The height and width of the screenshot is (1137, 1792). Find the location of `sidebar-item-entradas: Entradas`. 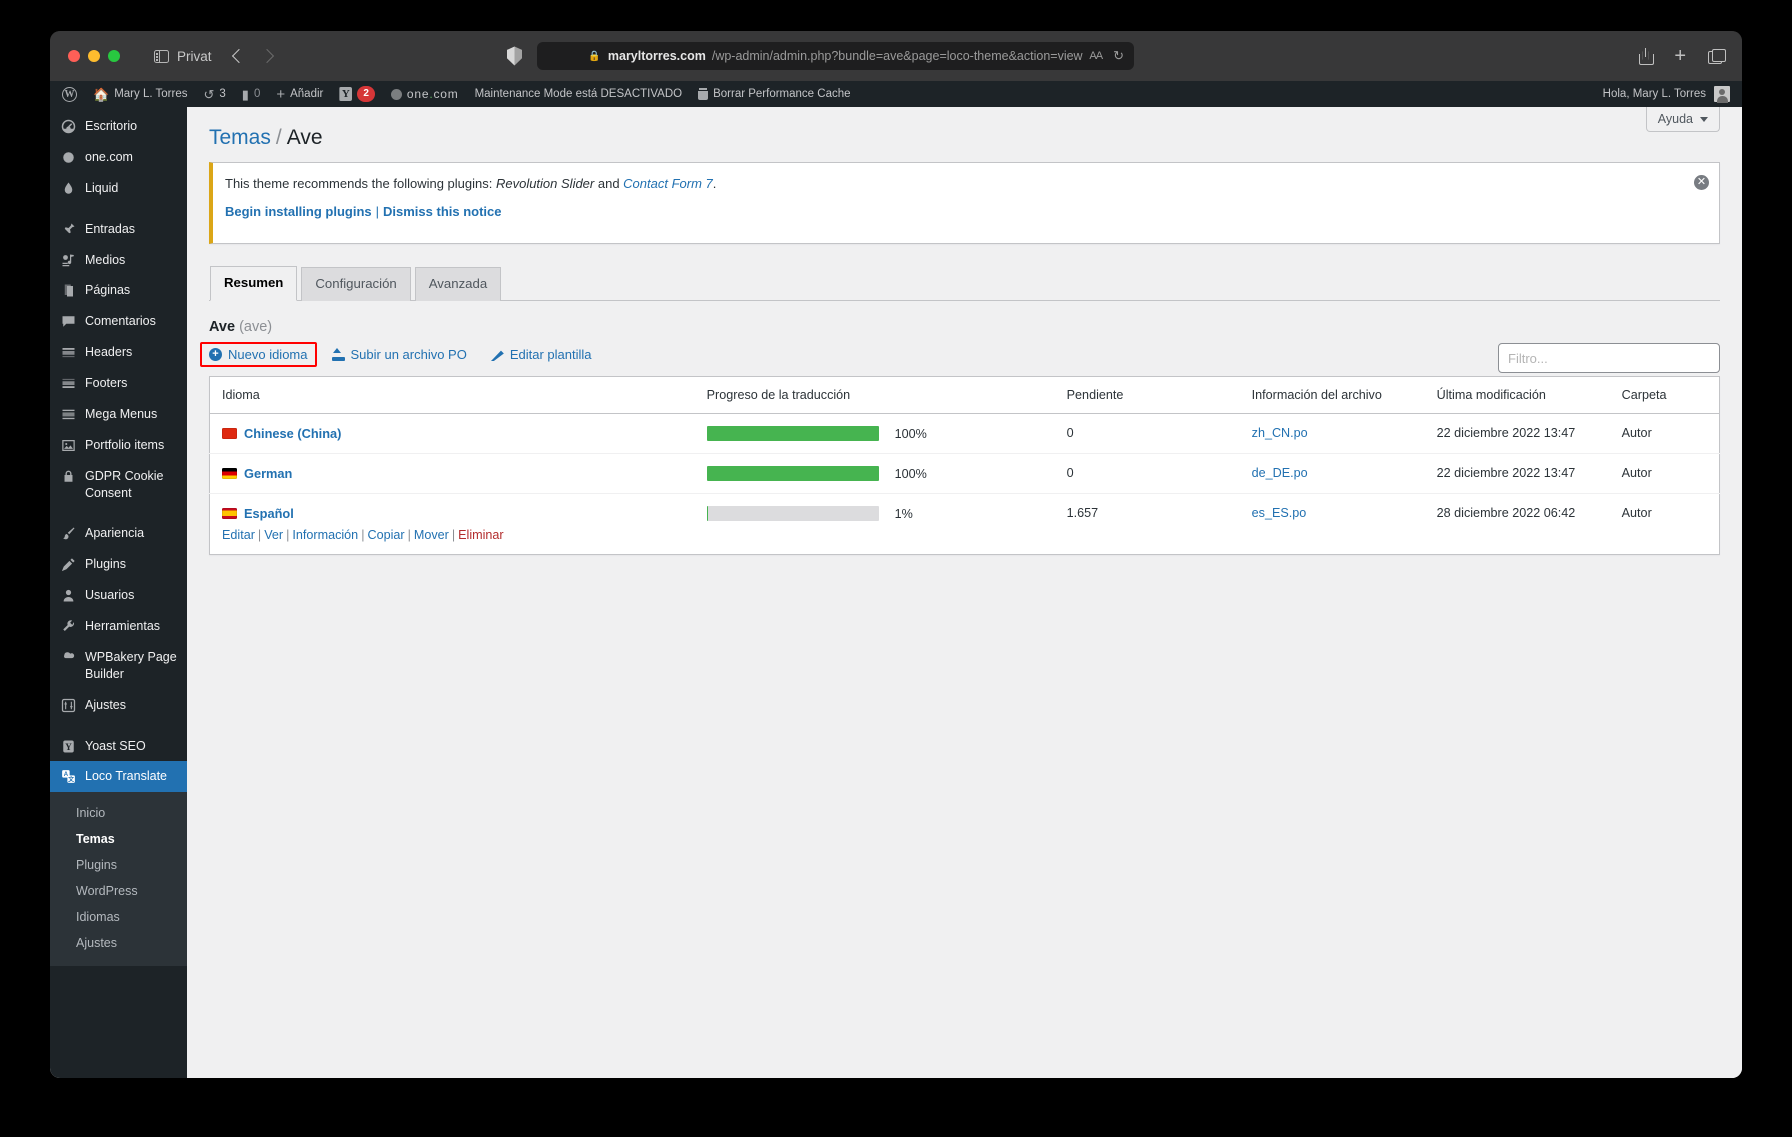

sidebar-item-entradas: Entradas is located at coordinates (118, 229).